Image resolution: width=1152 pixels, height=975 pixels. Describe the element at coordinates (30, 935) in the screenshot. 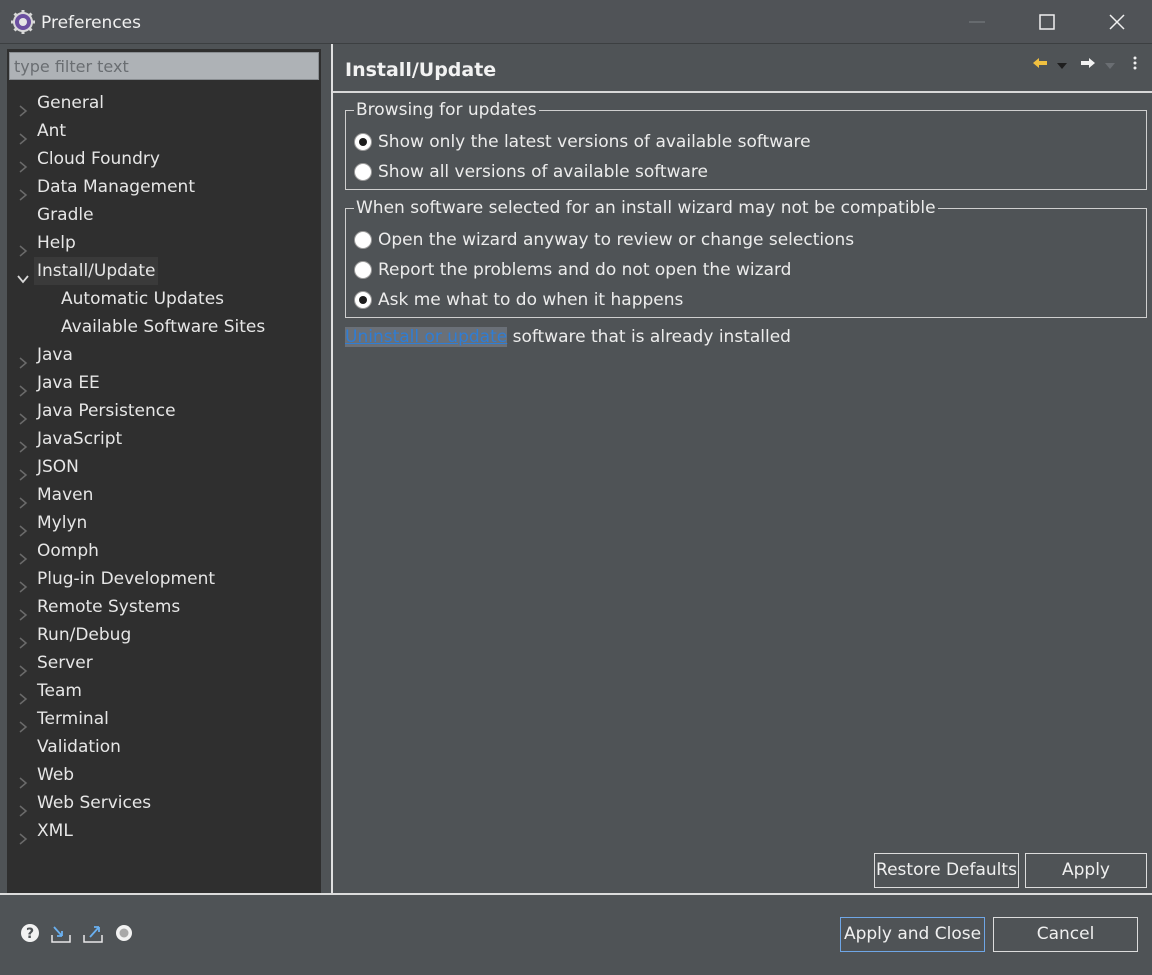

I see `help-icon: ?` at that location.